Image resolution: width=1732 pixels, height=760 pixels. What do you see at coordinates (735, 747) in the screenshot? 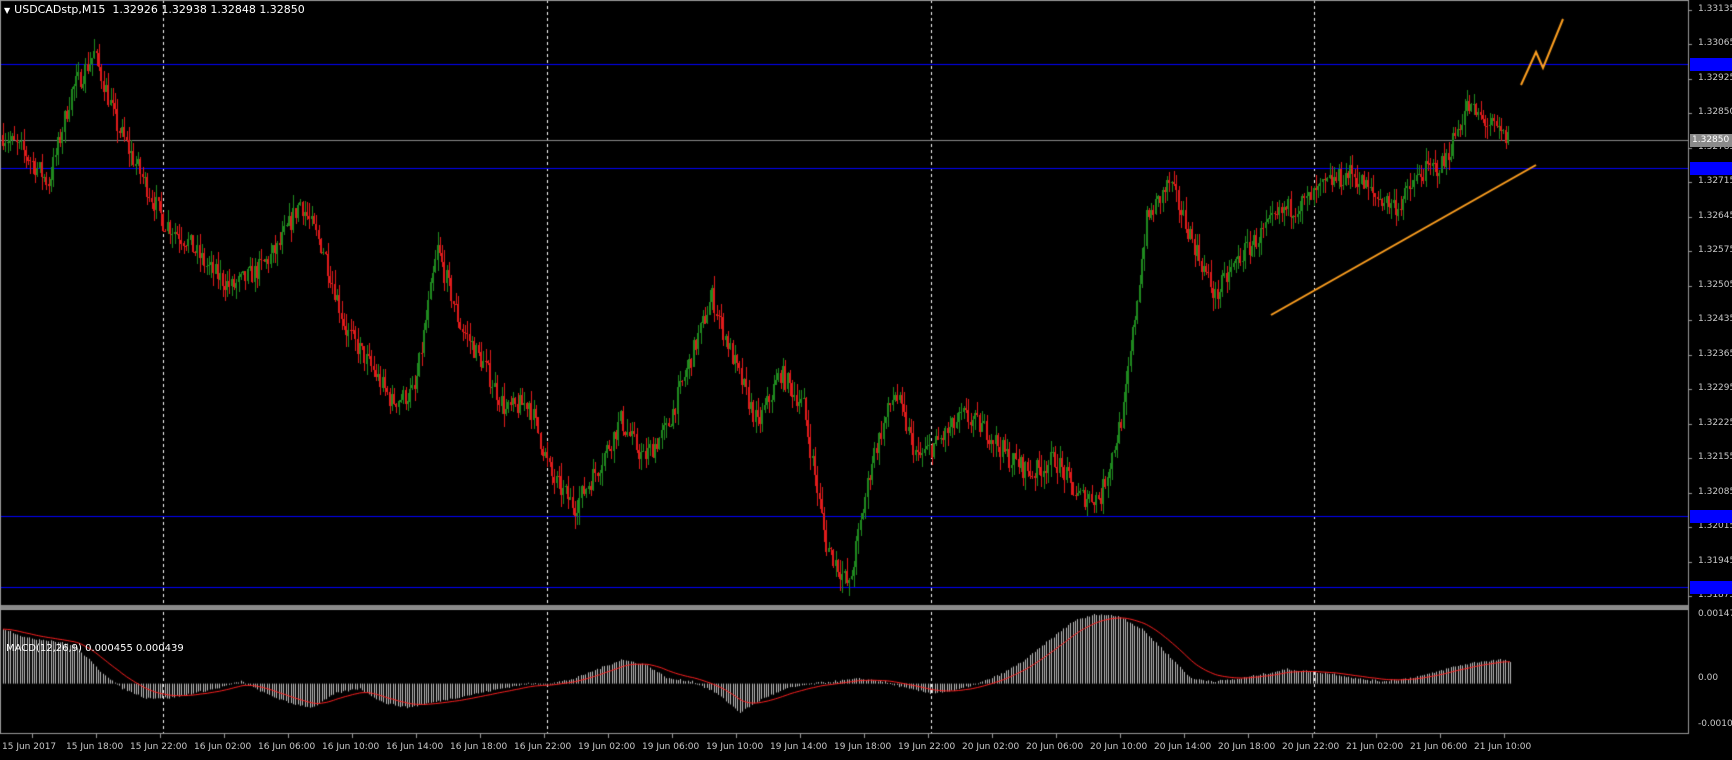
I see `time-axis-label: 19 Jun 10:00` at bounding box center [735, 747].